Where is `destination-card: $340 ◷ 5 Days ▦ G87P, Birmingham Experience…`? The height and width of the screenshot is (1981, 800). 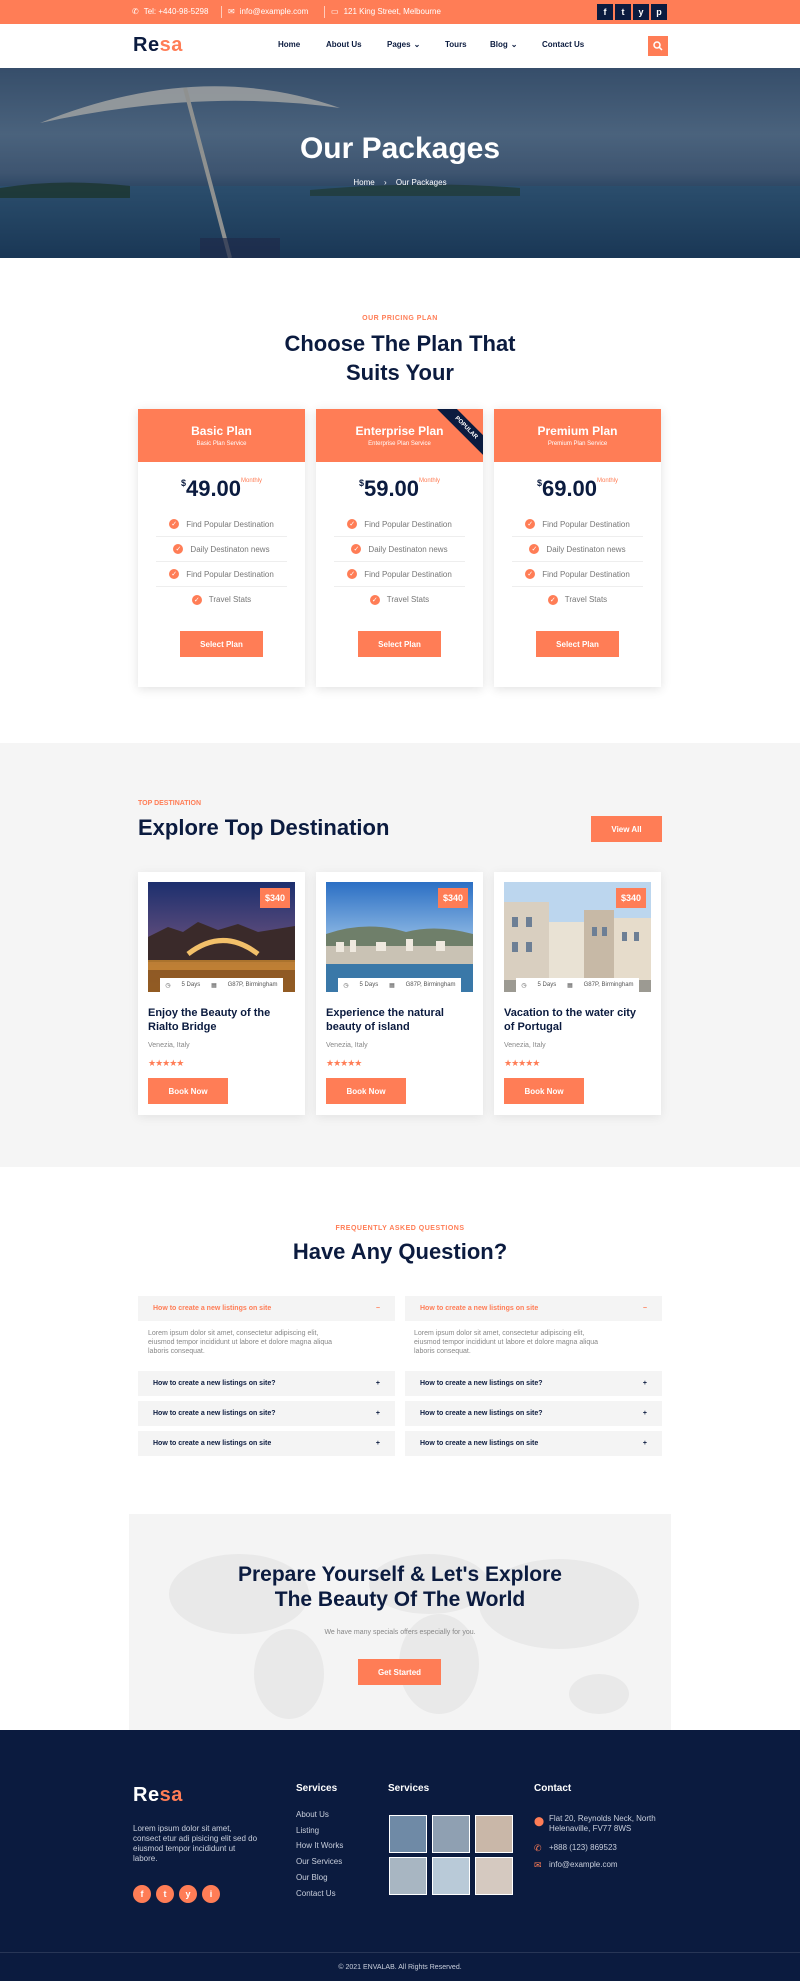
destination-card: $340 ◷ 5 Days ▦ G87P, Birmingham Experience… is located at coordinates (399, 993).